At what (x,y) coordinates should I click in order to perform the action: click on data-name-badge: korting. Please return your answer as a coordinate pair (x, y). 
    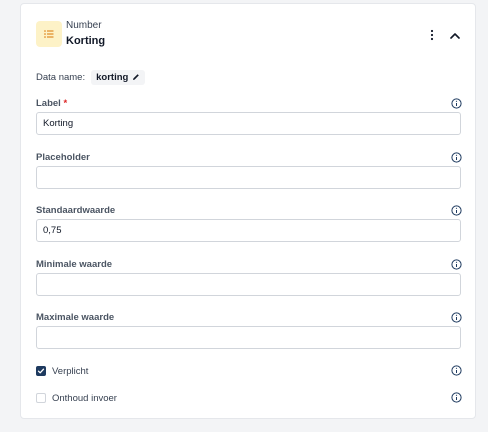
    Looking at the image, I should click on (118, 77).